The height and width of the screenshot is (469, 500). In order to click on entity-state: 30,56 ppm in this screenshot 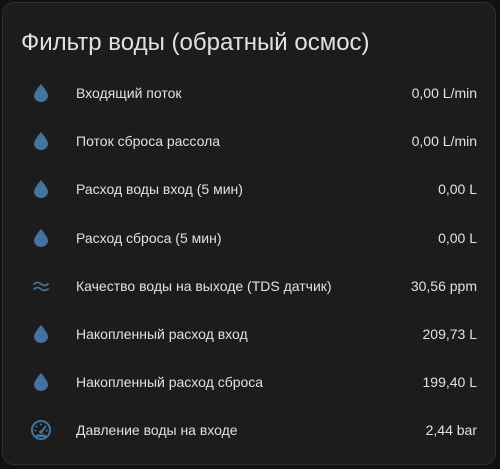, I will do `click(443, 285)`.